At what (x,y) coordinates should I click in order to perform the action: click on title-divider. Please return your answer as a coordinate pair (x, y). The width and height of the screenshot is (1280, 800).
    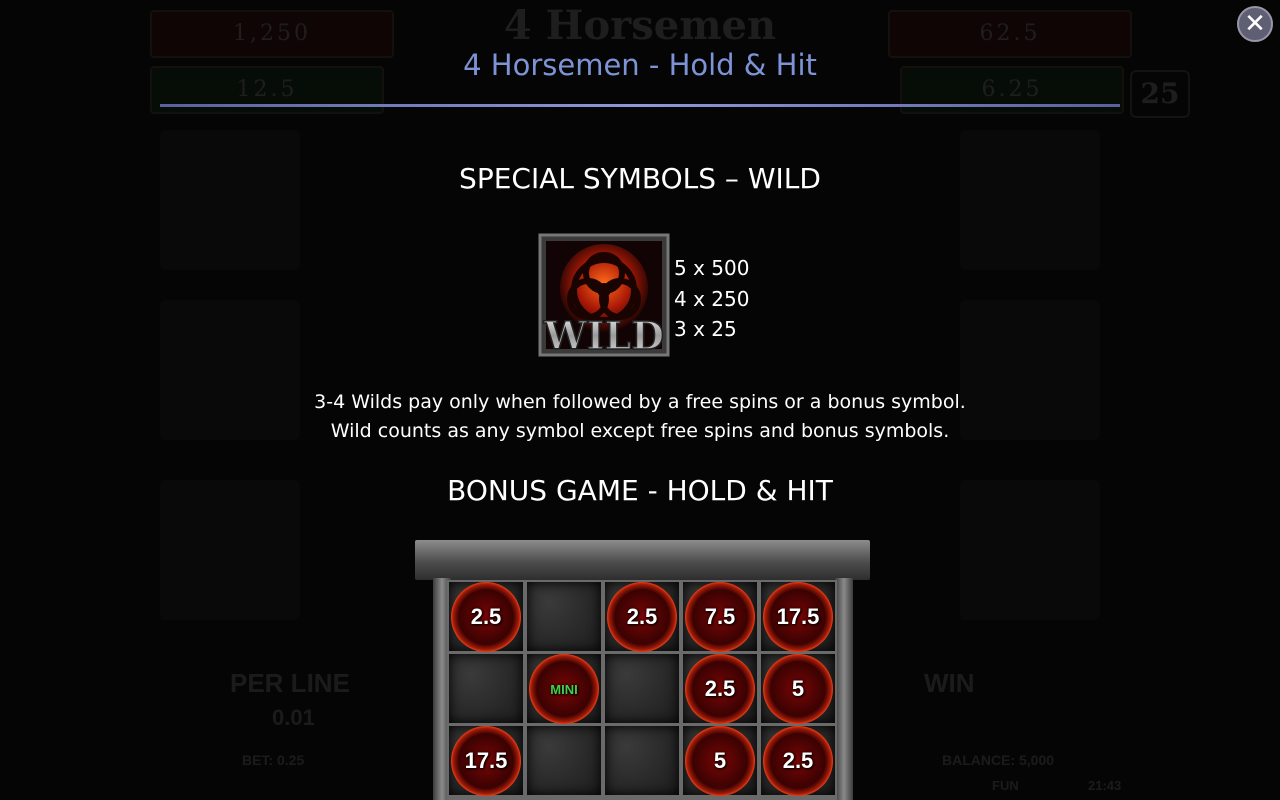
    Looking at the image, I should click on (640, 105).